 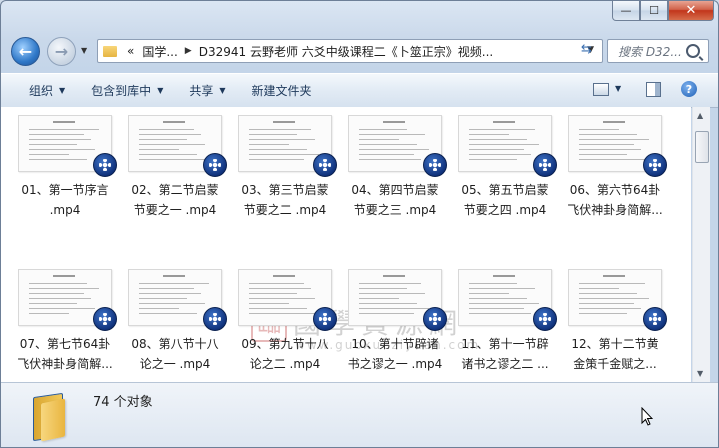 I want to click on file-item: 04、第四节启蒙 节要之三 .mp4, so click(x=396, y=167).